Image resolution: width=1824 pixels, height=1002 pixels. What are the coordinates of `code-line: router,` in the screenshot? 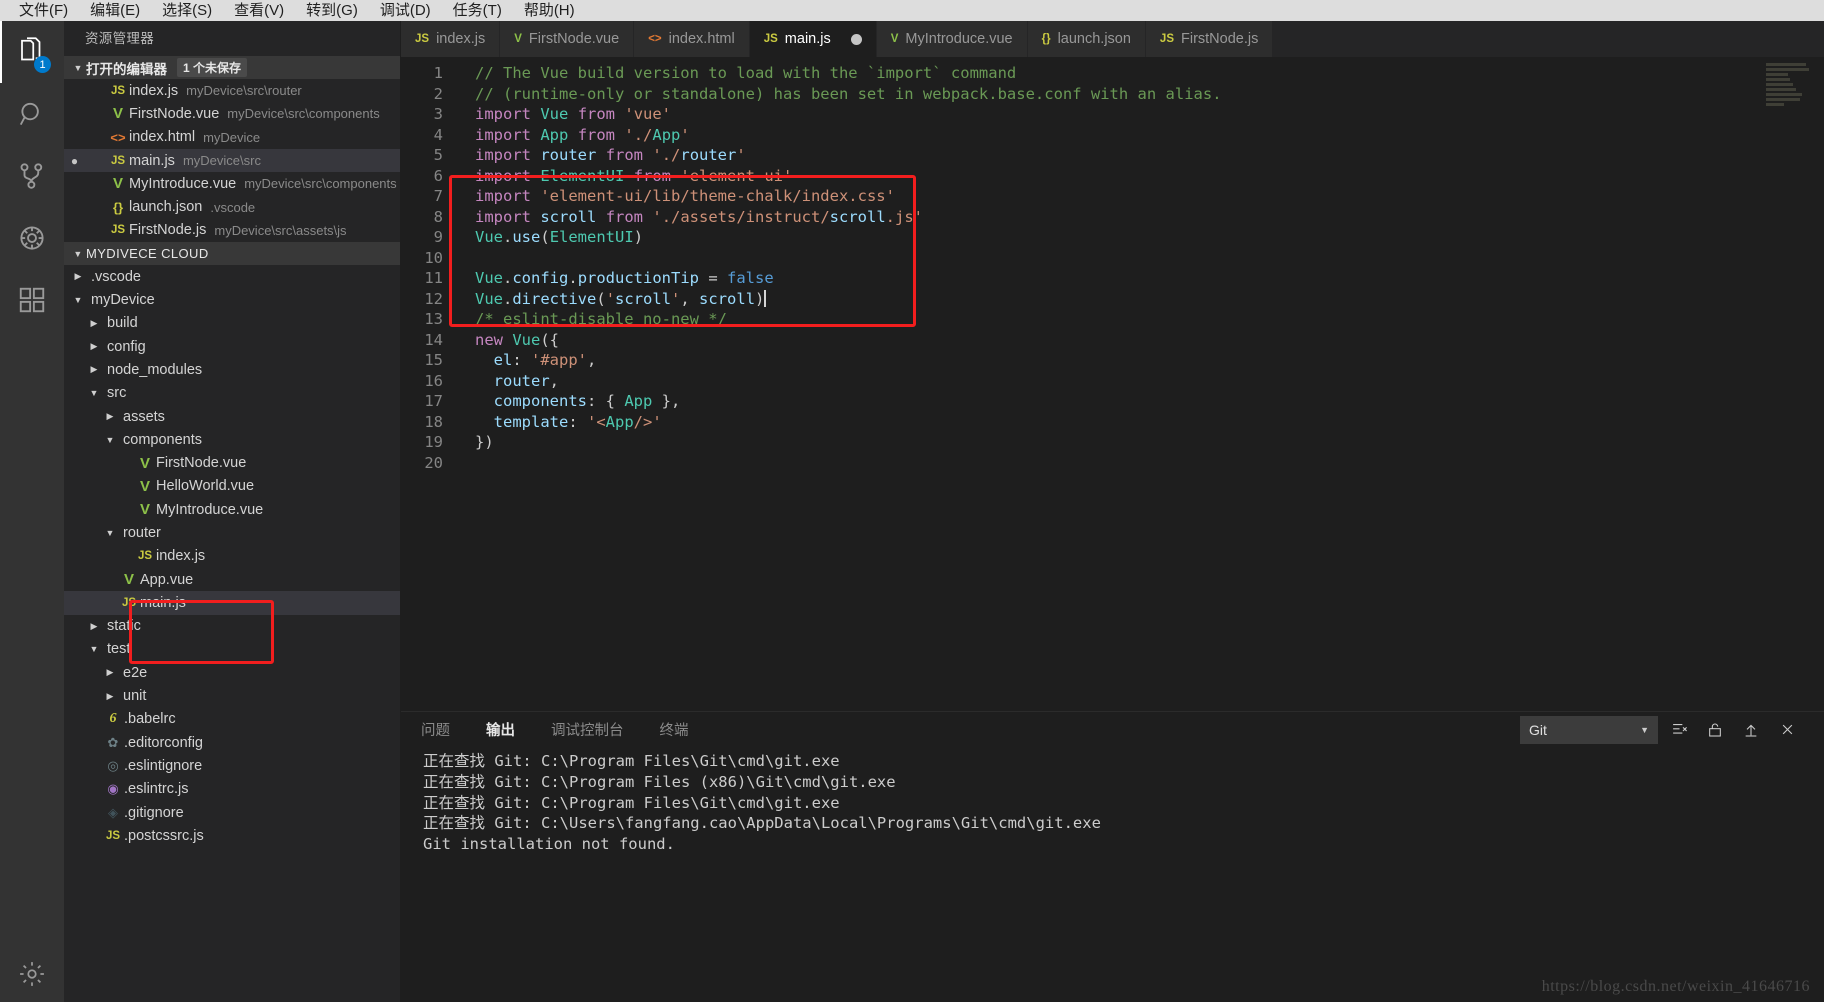 It's located at (526, 380).